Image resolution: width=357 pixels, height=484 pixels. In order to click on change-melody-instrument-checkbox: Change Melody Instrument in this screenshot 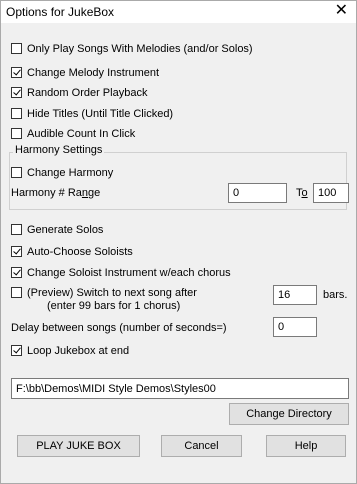, I will do `click(85, 72)`.